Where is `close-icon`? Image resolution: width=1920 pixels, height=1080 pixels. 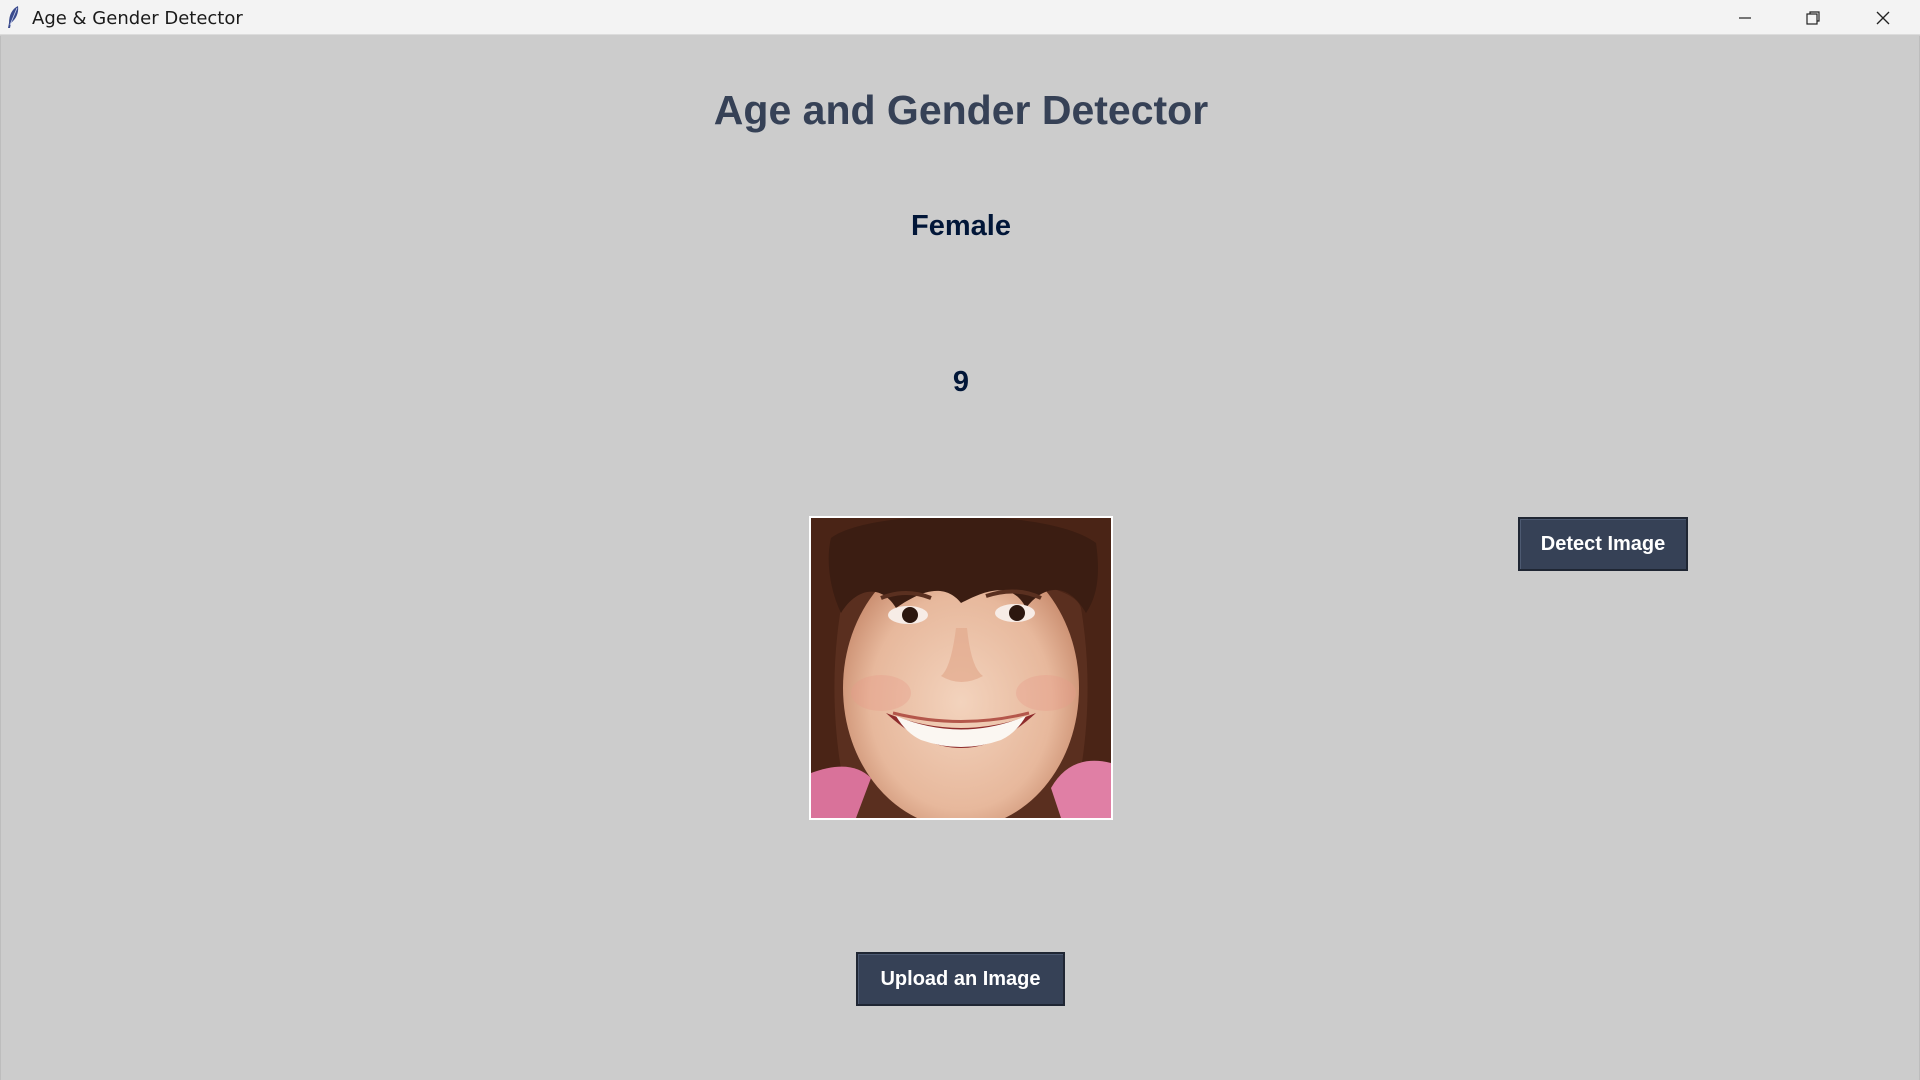 close-icon is located at coordinates (1883, 17).